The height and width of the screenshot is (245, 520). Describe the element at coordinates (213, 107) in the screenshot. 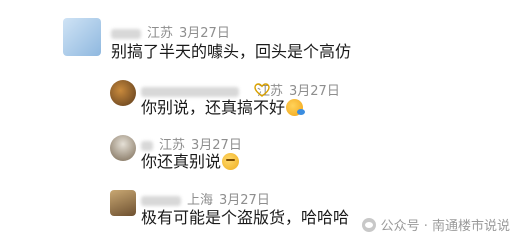

I see `comment-text-content: 你别说，还真搞不好` at that location.